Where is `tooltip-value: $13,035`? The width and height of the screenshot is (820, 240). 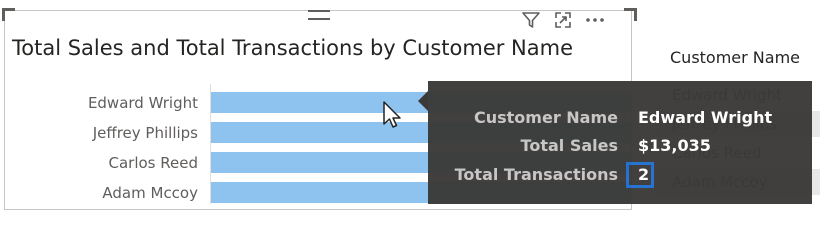
tooltip-value: $13,035 is located at coordinates (674, 145).